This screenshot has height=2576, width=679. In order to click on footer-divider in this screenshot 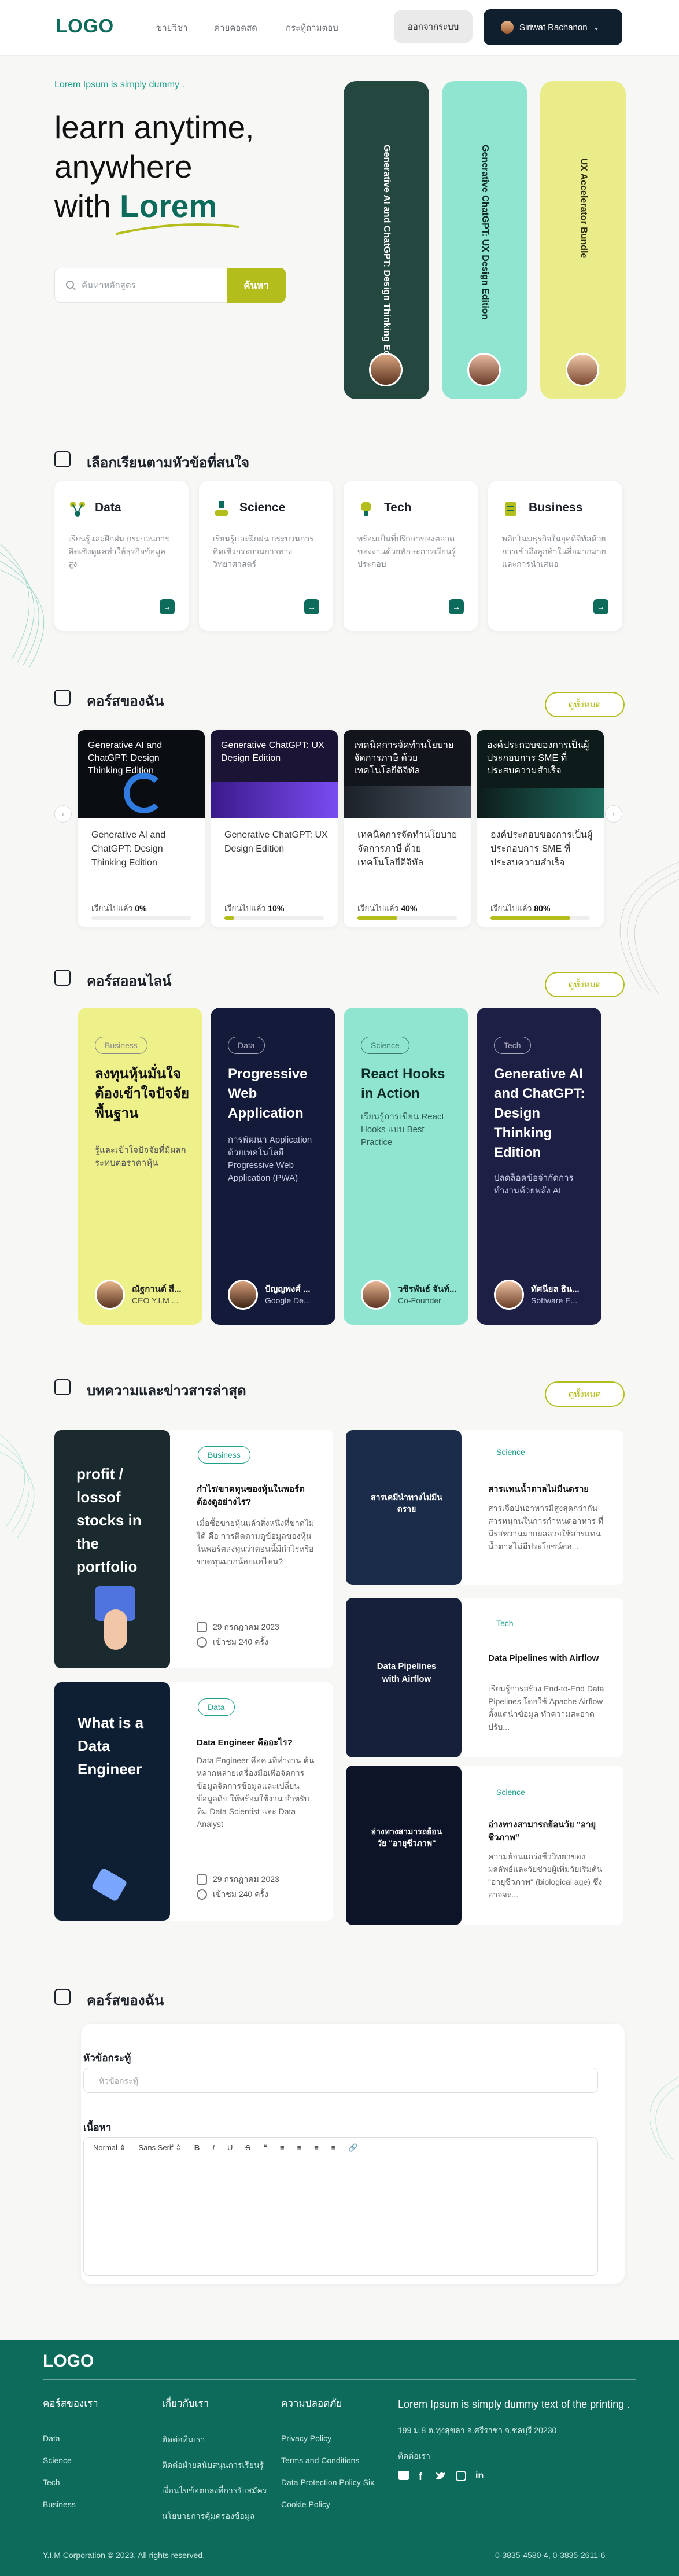, I will do `click(339, 2379)`.